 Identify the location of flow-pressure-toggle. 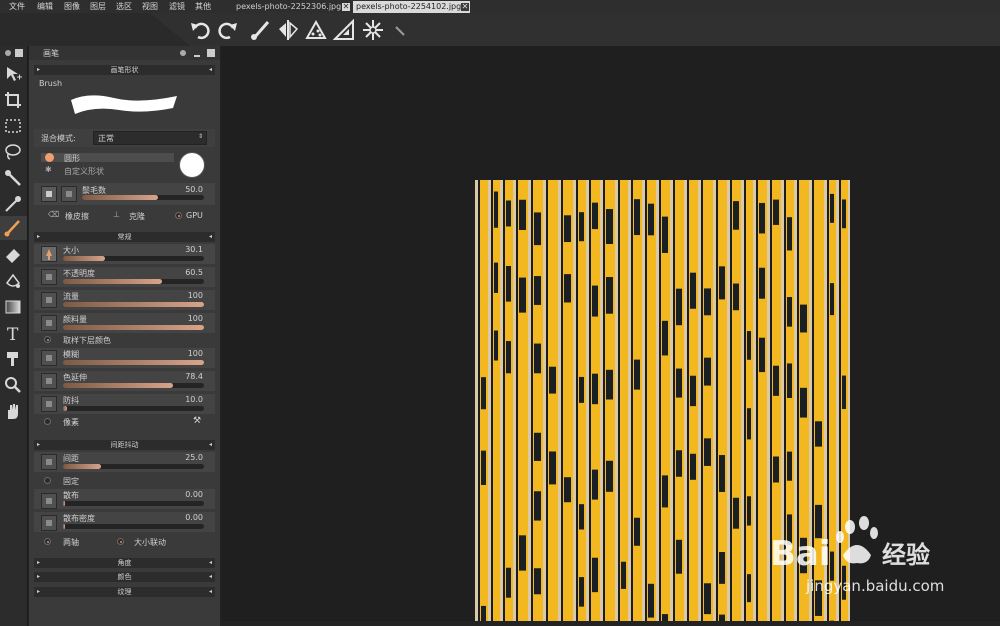
(49, 300).